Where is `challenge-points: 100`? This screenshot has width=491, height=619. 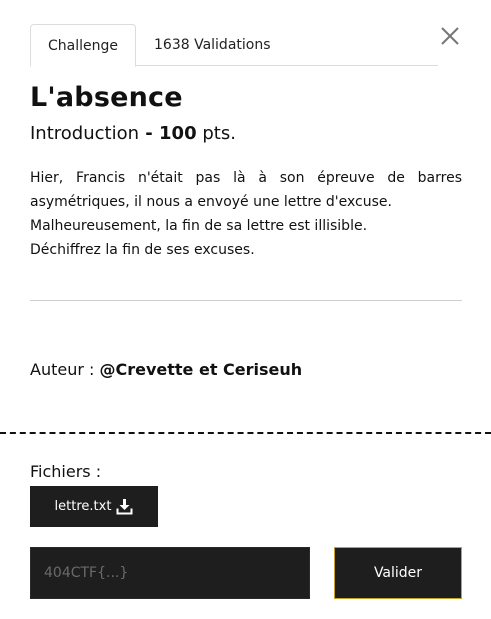
challenge-points: 100 is located at coordinates (178, 133).